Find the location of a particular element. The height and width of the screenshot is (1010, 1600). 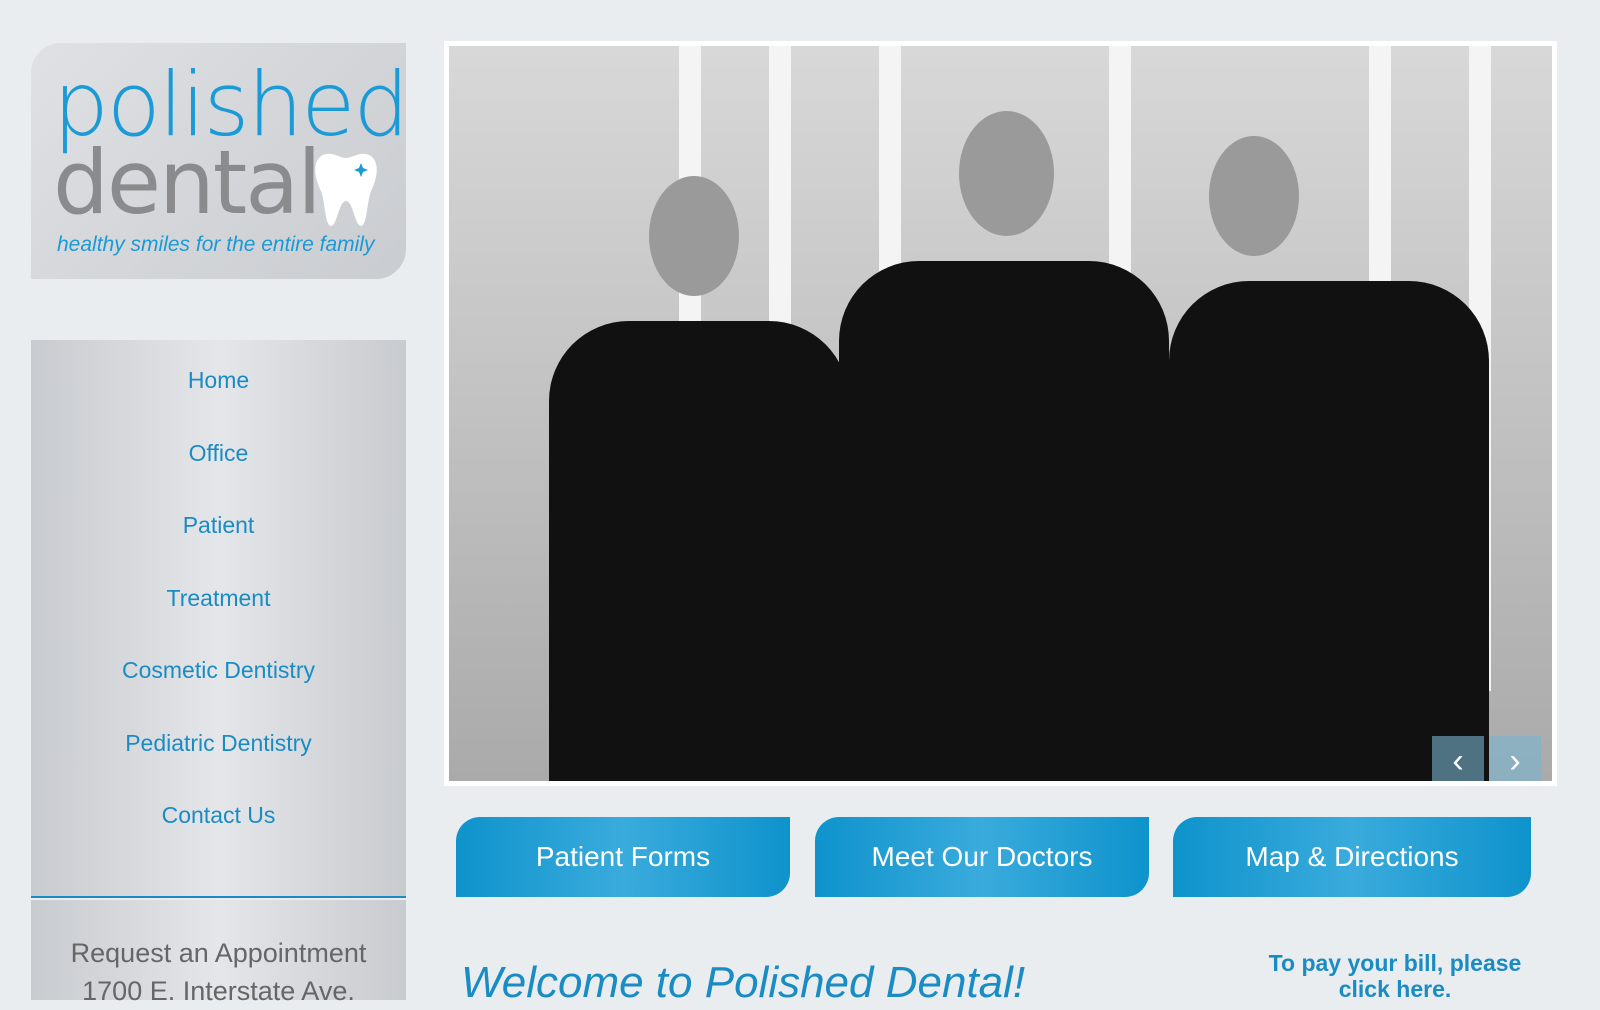

map-directions-button: Map & Directions is located at coordinates (1352, 857).